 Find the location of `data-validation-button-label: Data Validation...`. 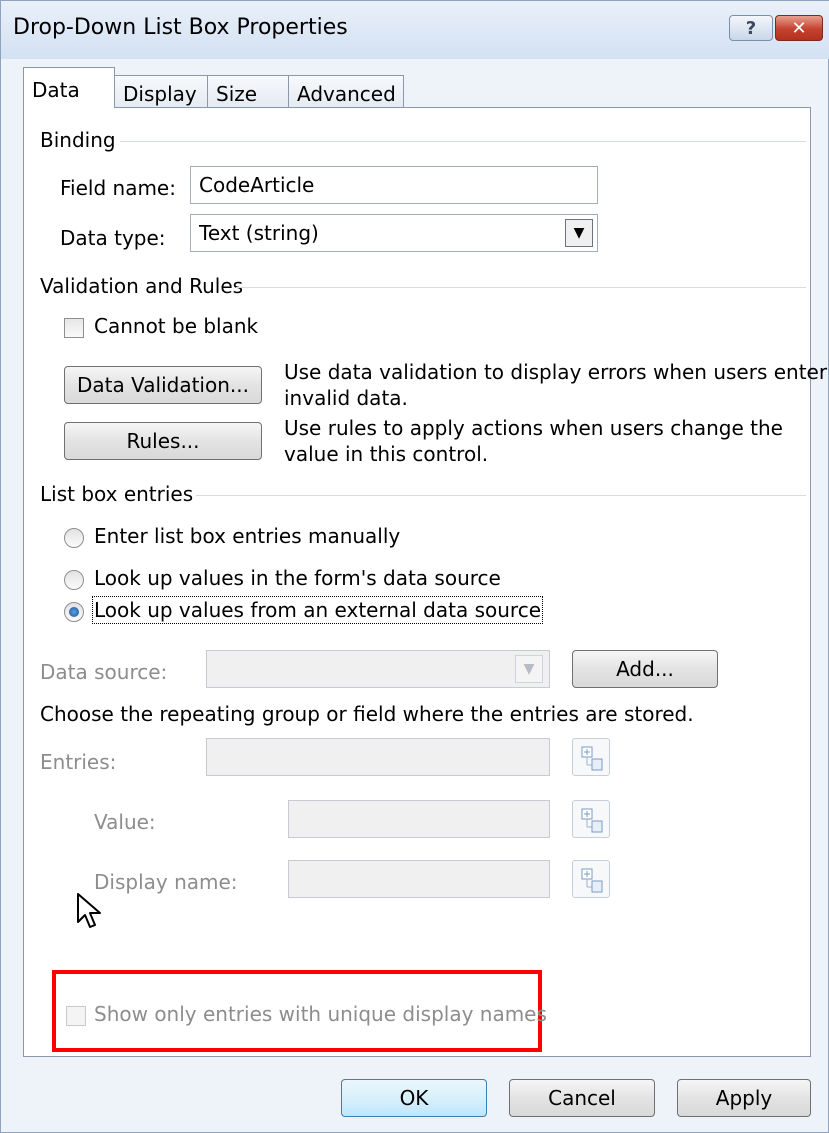

data-validation-button-label: Data Validation... is located at coordinates (163, 385).